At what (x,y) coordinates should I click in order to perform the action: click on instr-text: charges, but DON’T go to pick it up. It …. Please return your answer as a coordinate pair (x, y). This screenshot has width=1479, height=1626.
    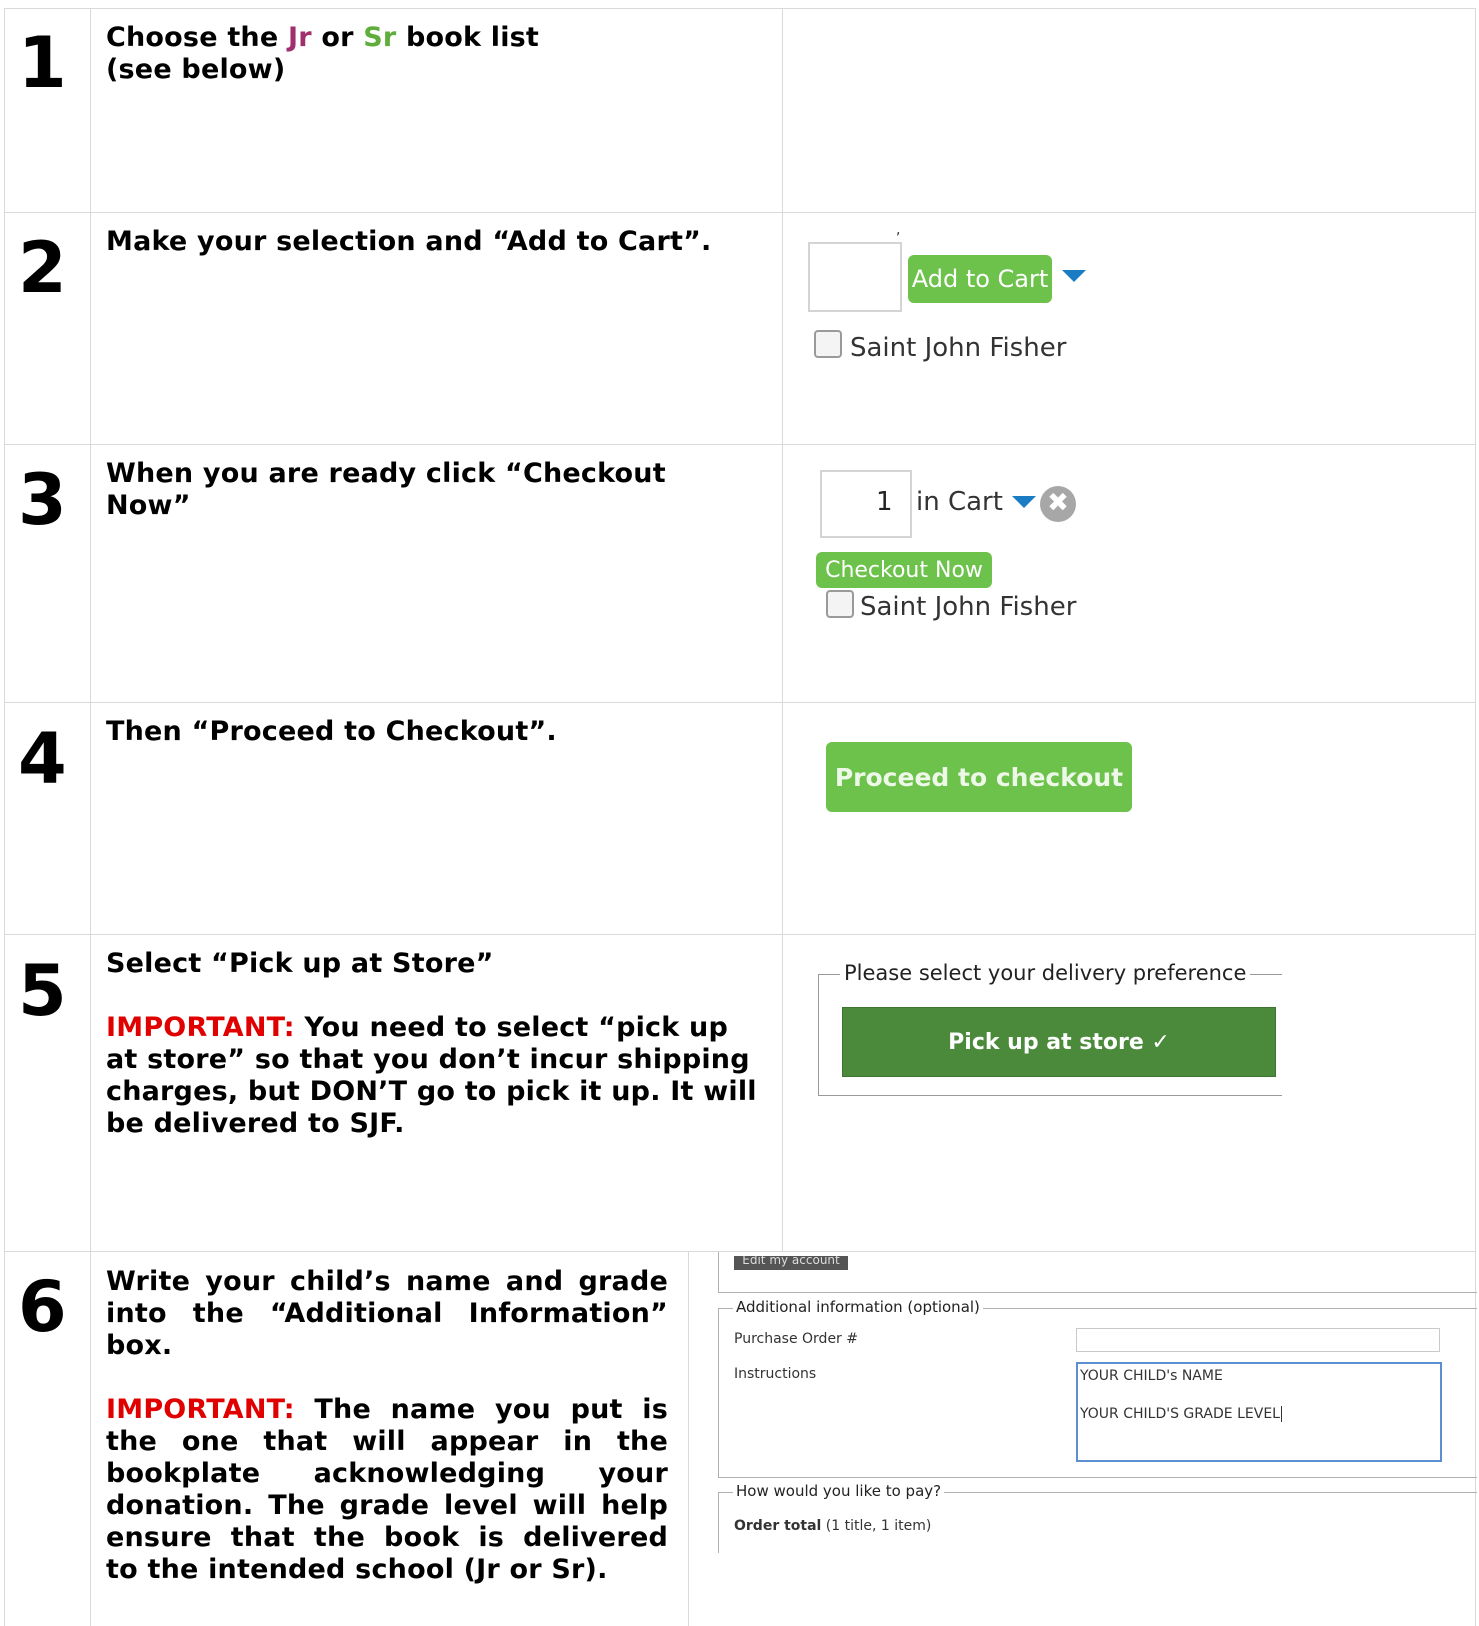
    Looking at the image, I should click on (431, 1091).